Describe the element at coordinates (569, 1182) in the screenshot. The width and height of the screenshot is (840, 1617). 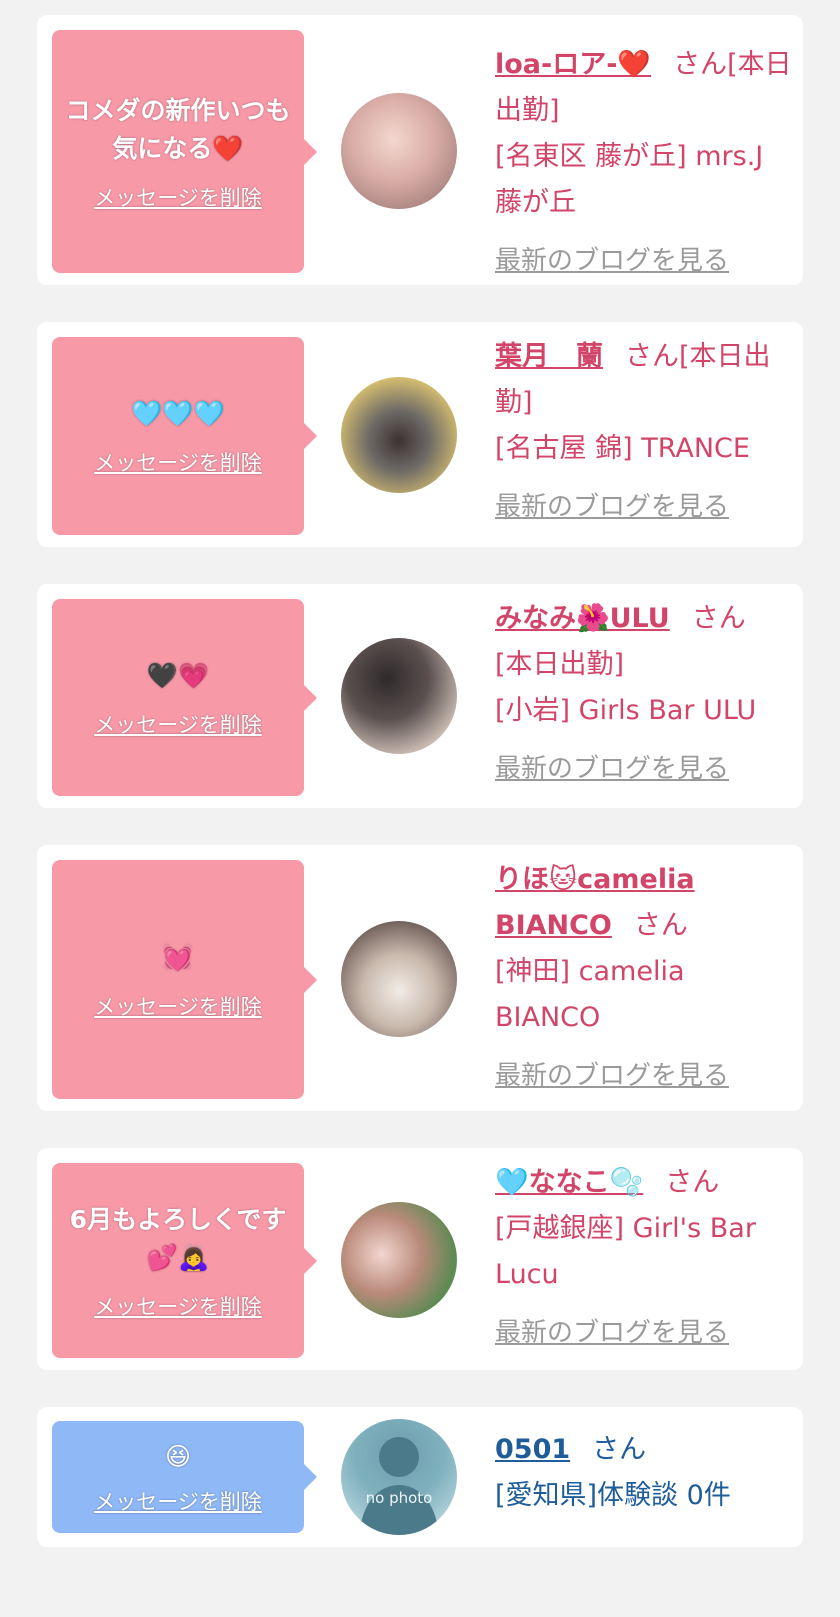
I see `sender-name-link: 🩵ななこ🫧` at that location.